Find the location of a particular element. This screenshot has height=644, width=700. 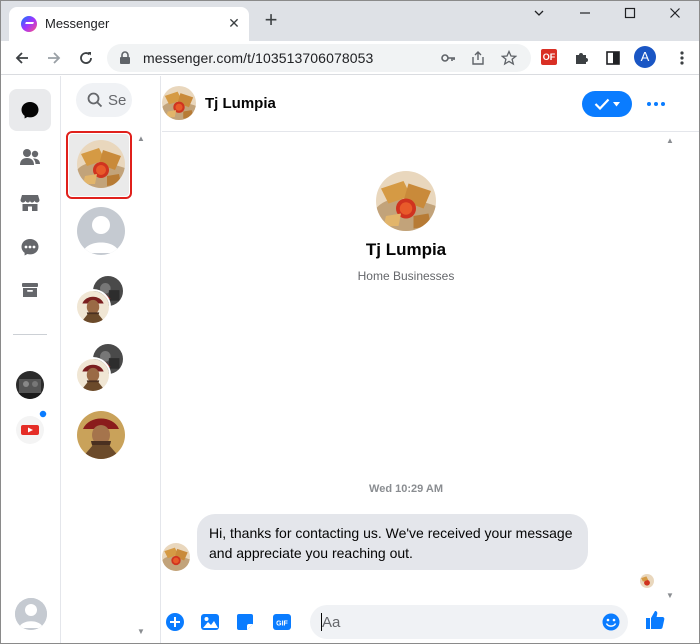

message-requests-icon is located at coordinates (30, 247).